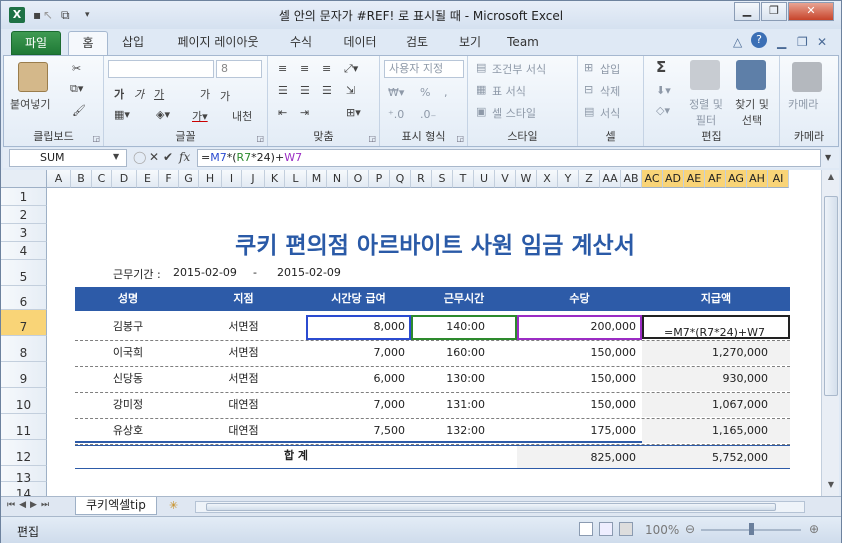 The image size is (842, 543). What do you see at coordinates (282, 112) in the screenshot?
I see `indent-decrease-icon: ⇤` at bounding box center [282, 112].